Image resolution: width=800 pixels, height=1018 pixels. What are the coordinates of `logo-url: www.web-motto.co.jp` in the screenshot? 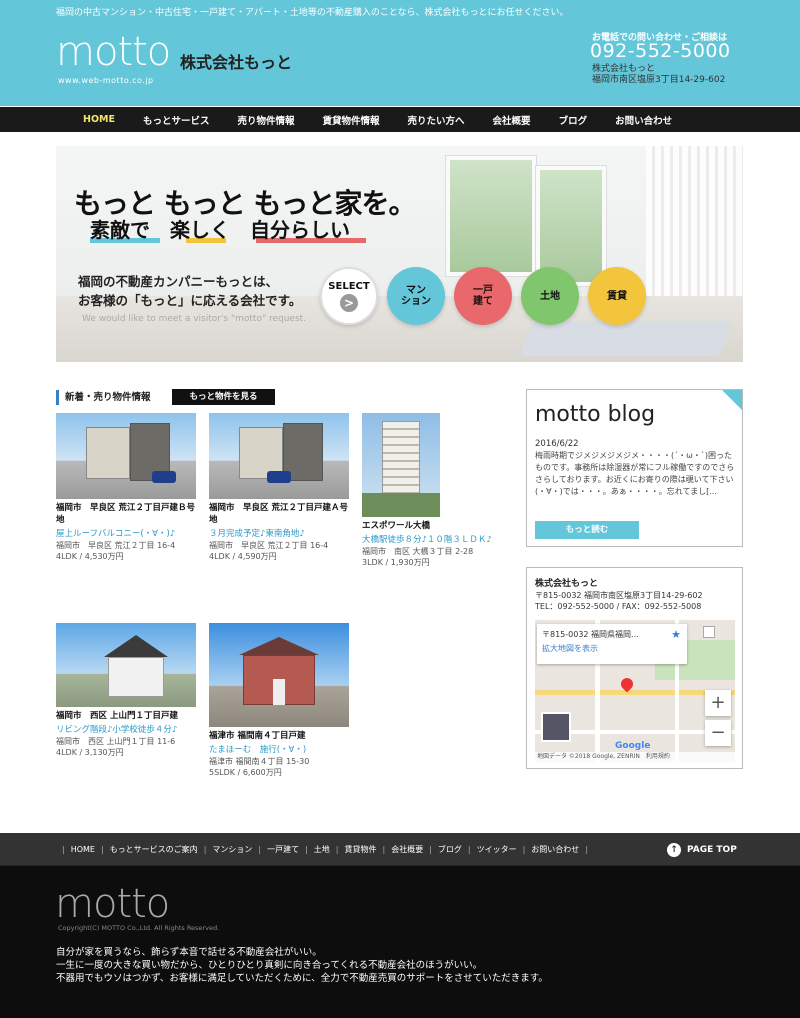 It's located at (106, 80).